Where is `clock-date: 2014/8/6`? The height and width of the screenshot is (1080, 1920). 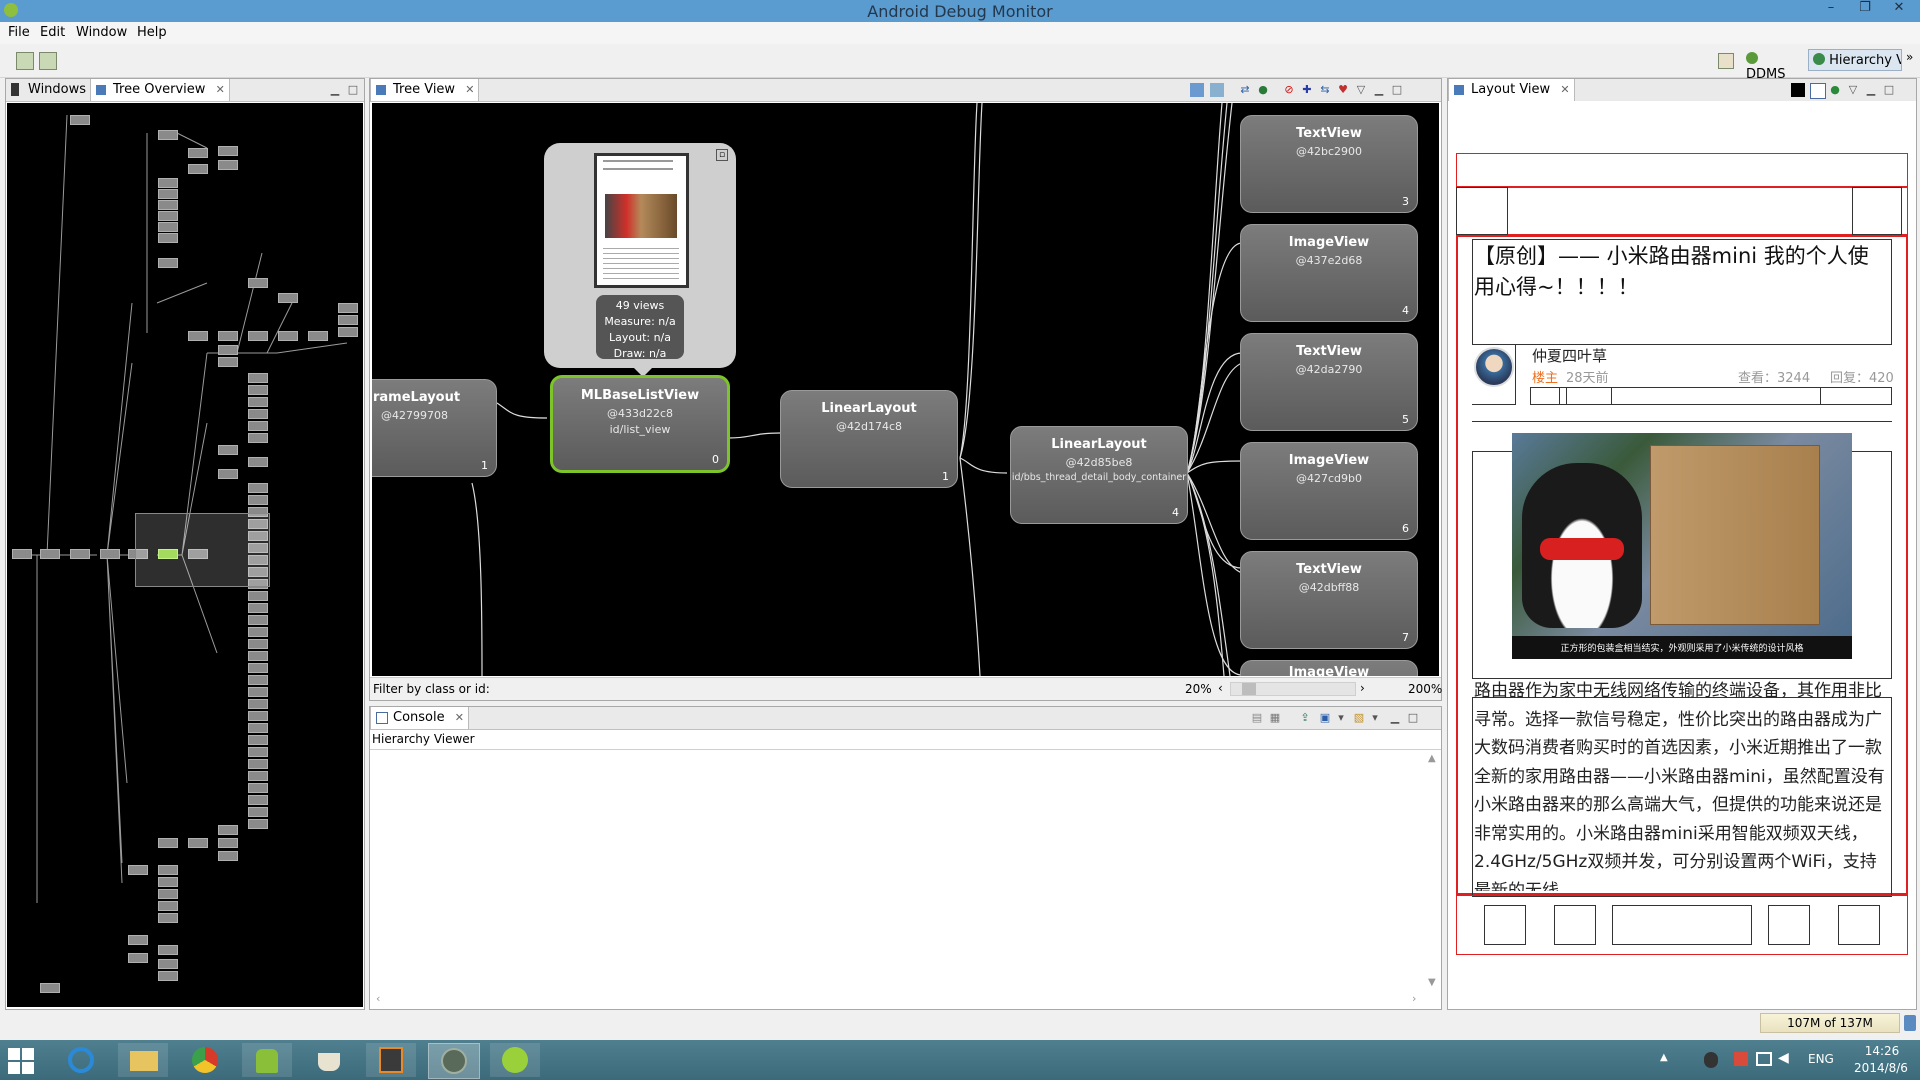 clock-date: 2014/8/6 is located at coordinates (1881, 1068).